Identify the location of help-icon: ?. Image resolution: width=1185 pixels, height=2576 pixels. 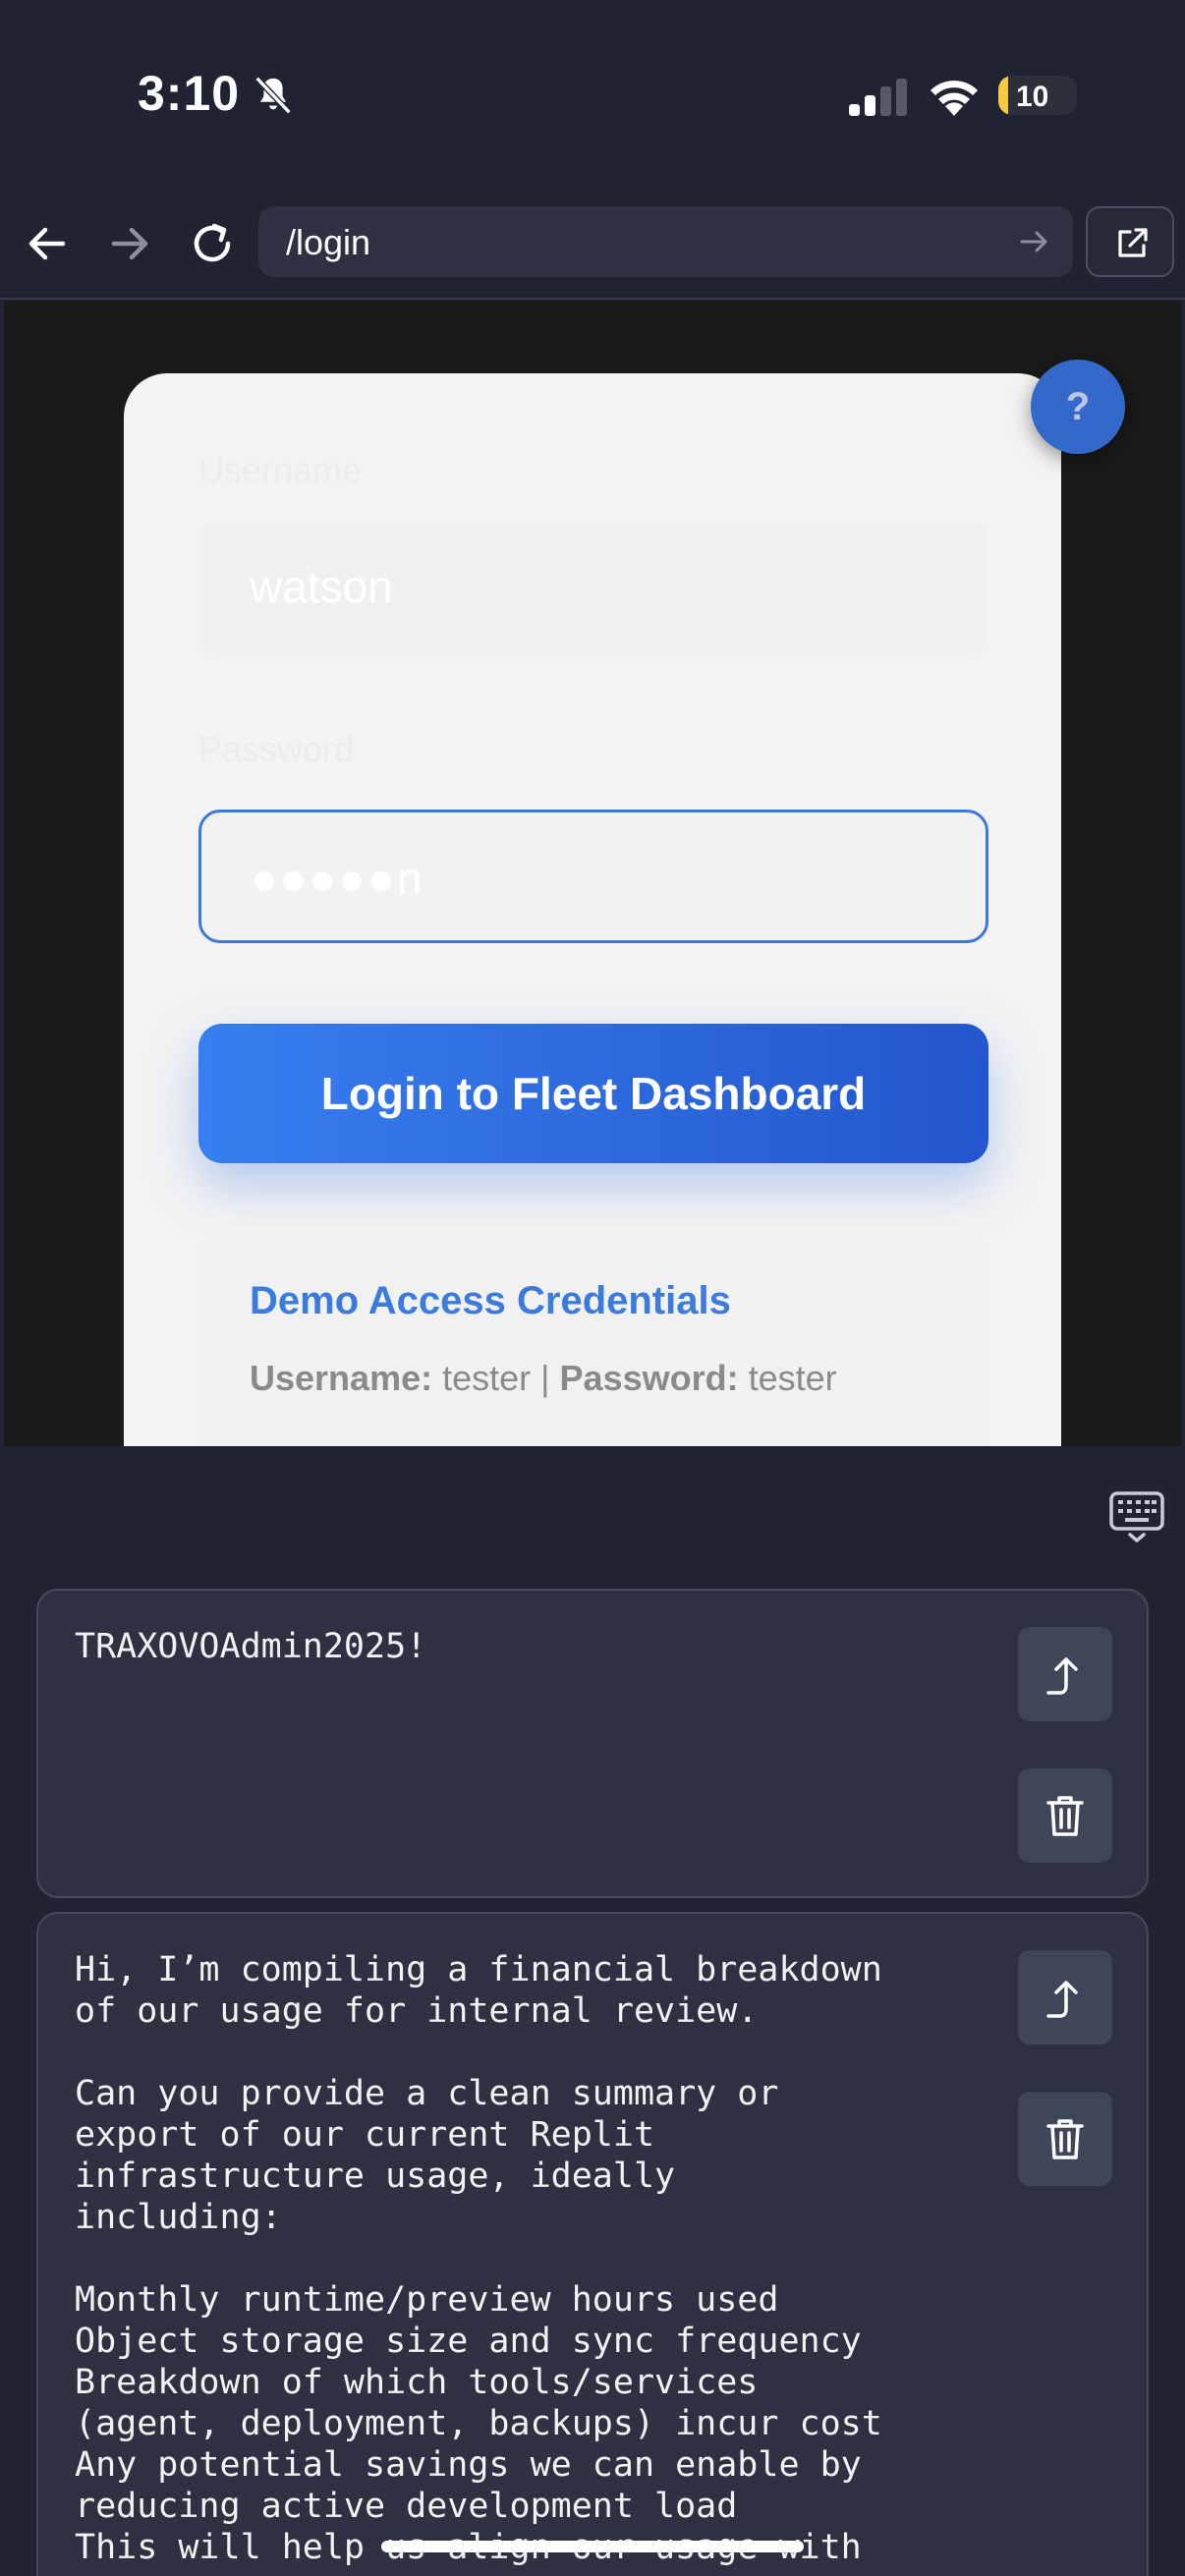
(1078, 406).